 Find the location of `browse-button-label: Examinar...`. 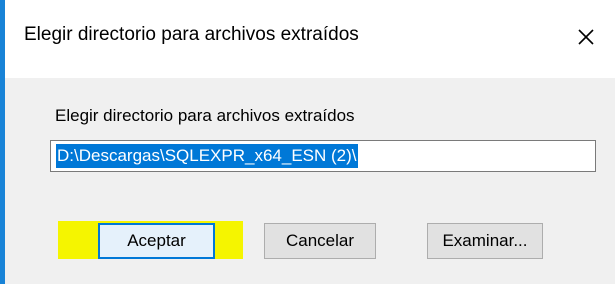

browse-button-label: Examinar... is located at coordinates (485, 240).